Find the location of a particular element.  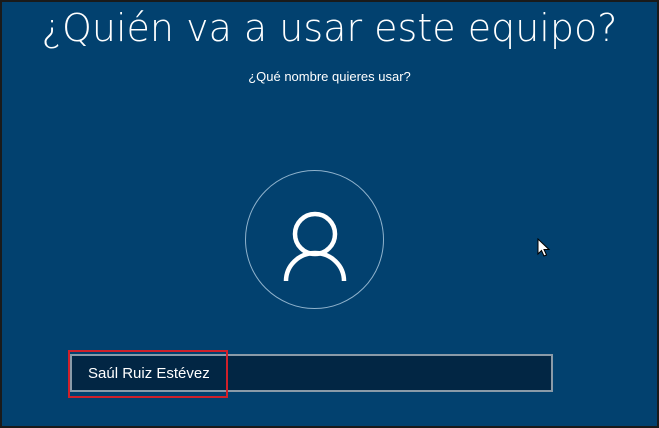

page-title: ¿Quién va a usar este equipo? is located at coordinates (329, 28).